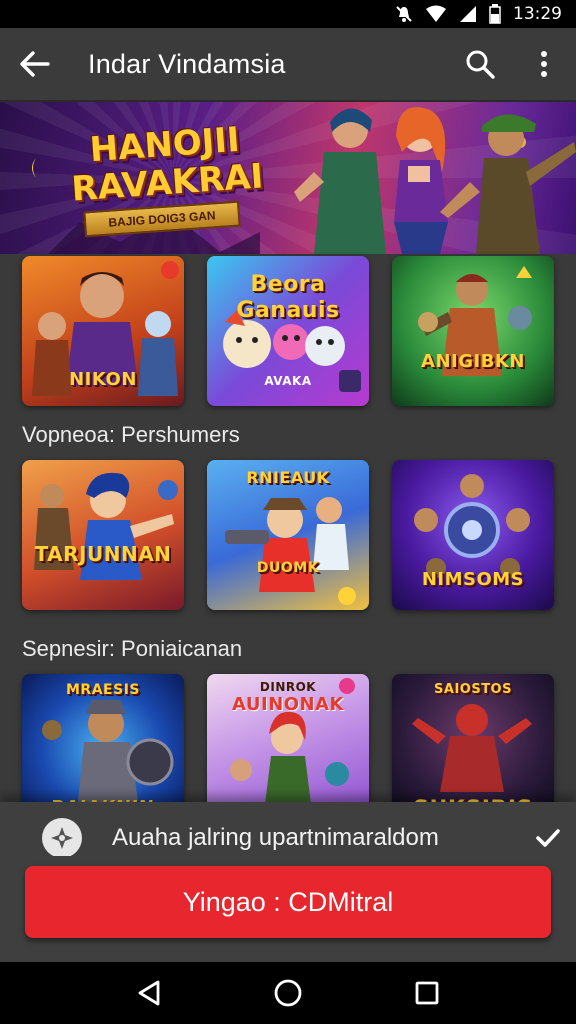  Describe the element at coordinates (288, 568) in the screenshot. I see `game-tile-subtitle: DUOMK` at that location.